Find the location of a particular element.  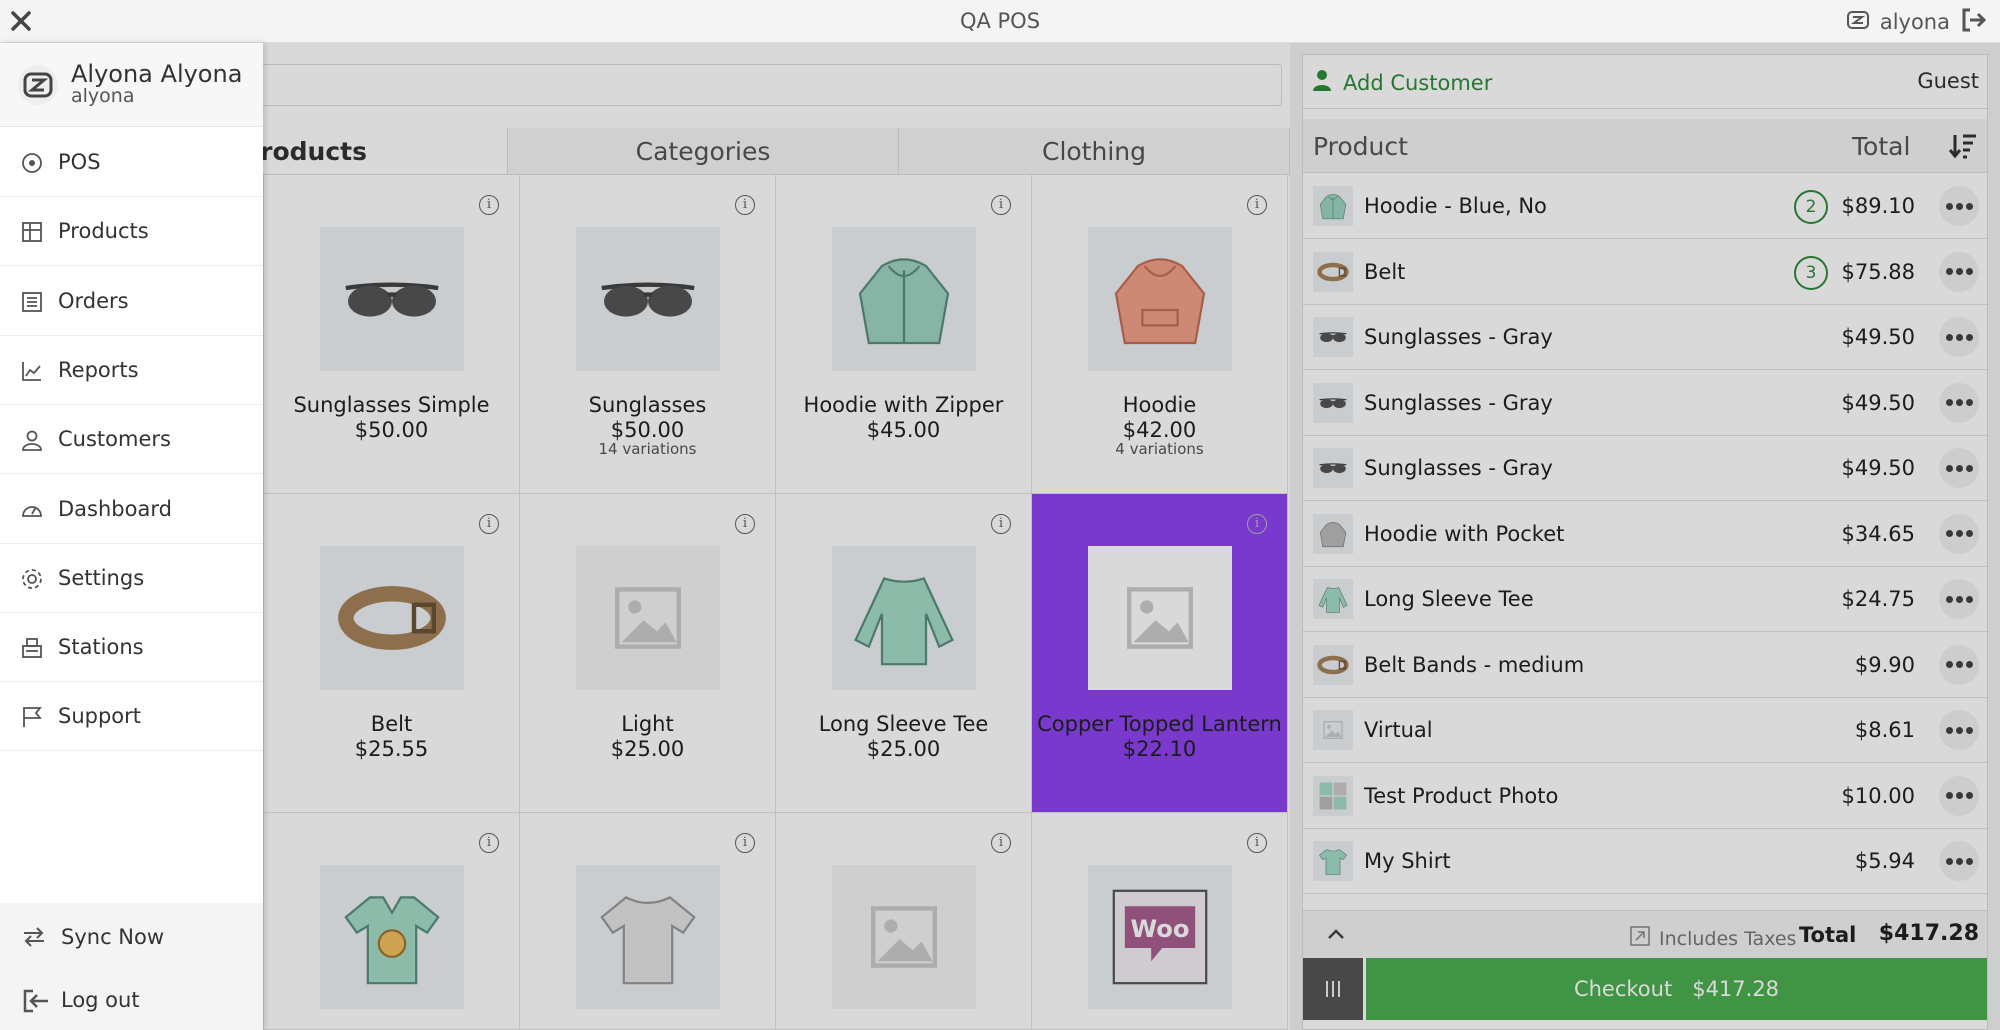

drawer-user-login: alyona is located at coordinates (103, 96).